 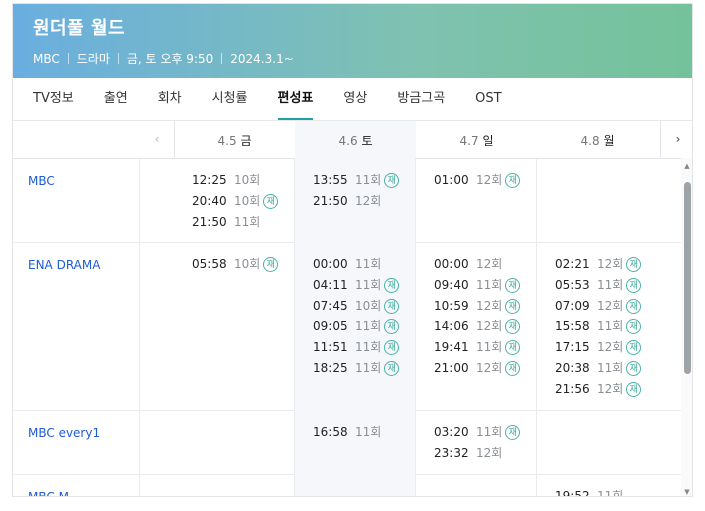 What do you see at coordinates (687, 278) in the screenshot?
I see `scrollbar-thumb` at bounding box center [687, 278].